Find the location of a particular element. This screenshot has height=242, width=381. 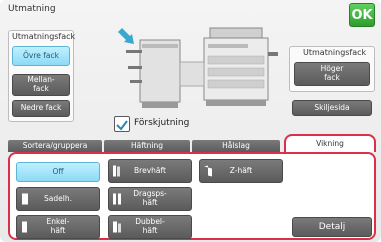

z-fold-label: Z-häft is located at coordinates (241, 170).